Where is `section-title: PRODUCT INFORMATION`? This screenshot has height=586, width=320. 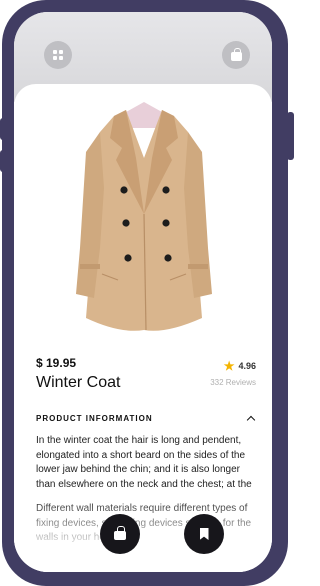
section-title: PRODUCT INFORMATION is located at coordinates (94, 418).